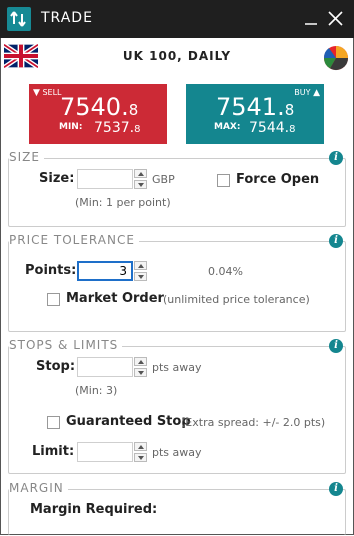 The height and width of the screenshot is (536, 354). I want to click on limit-input, so click(105, 452).